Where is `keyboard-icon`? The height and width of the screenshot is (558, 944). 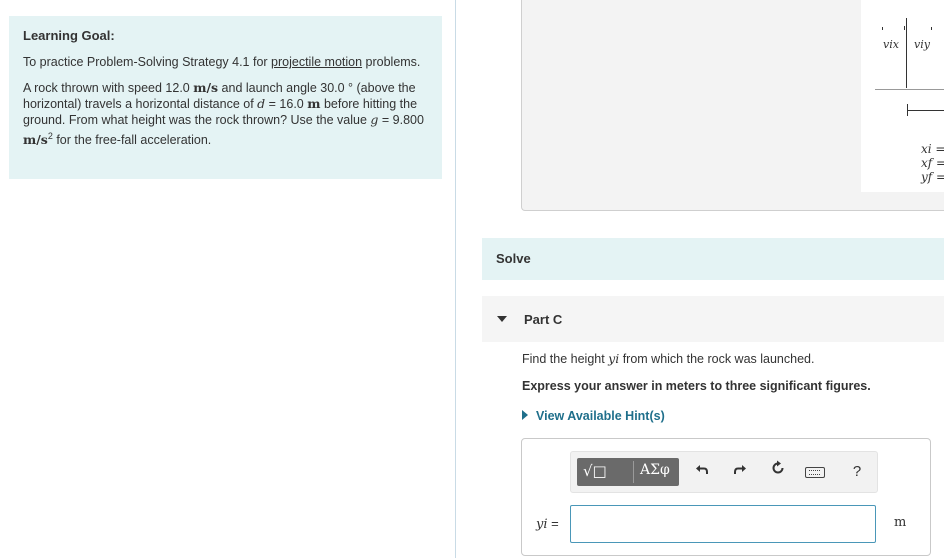 keyboard-icon is located at coordinates (815, 472).